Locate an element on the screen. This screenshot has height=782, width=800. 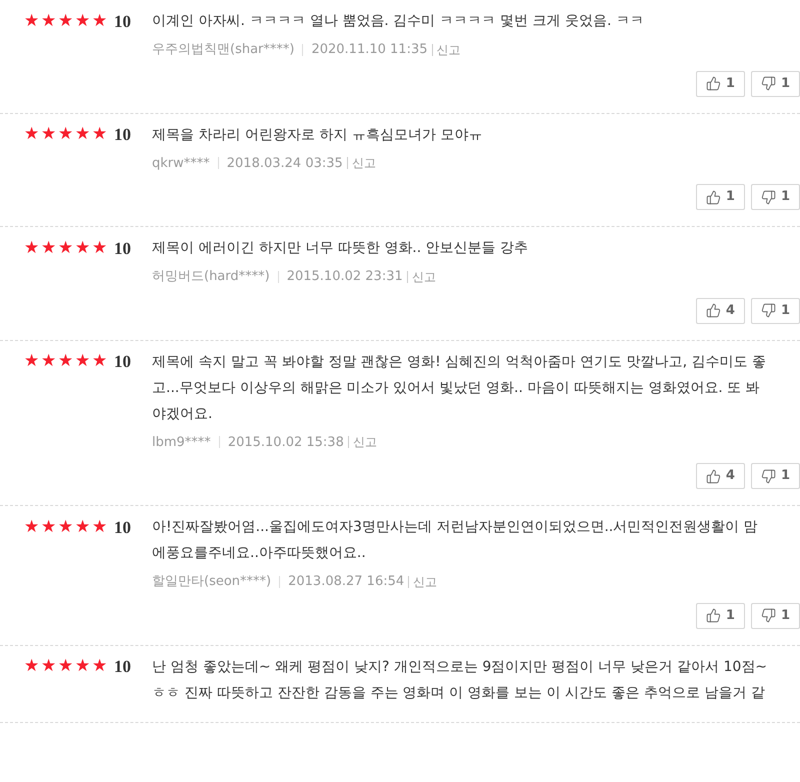
author-name: 우주의법칙맨(shar****) is located at coordinates (223, 50).